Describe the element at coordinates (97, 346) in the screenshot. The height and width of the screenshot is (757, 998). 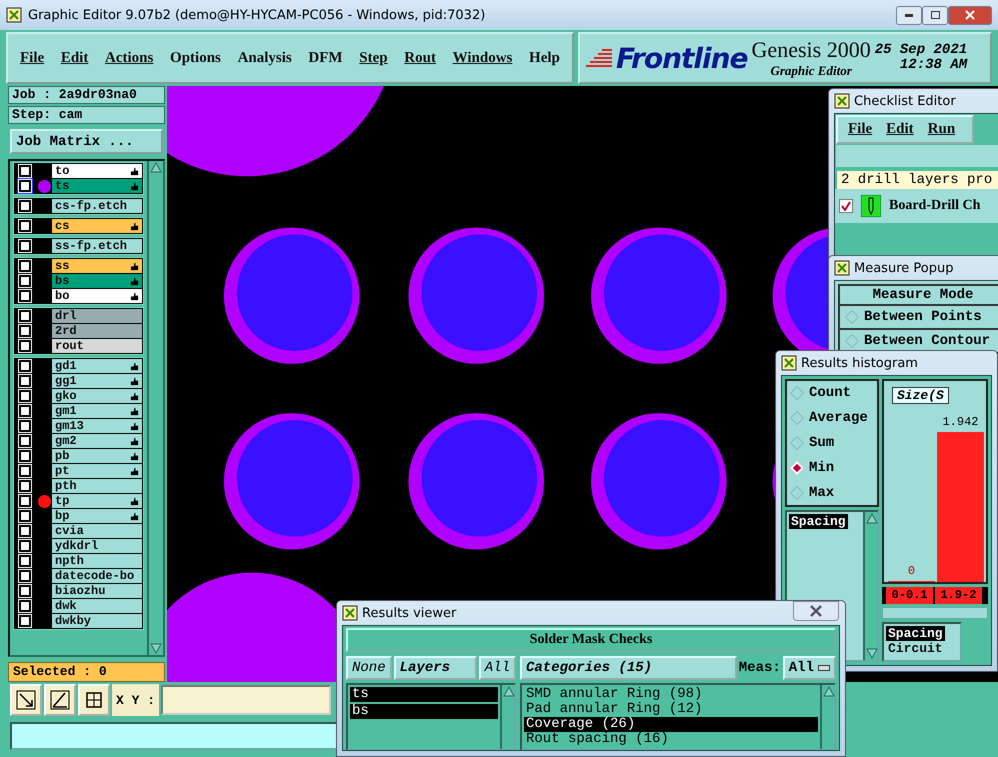
I see `layer-item: rout` at that location.